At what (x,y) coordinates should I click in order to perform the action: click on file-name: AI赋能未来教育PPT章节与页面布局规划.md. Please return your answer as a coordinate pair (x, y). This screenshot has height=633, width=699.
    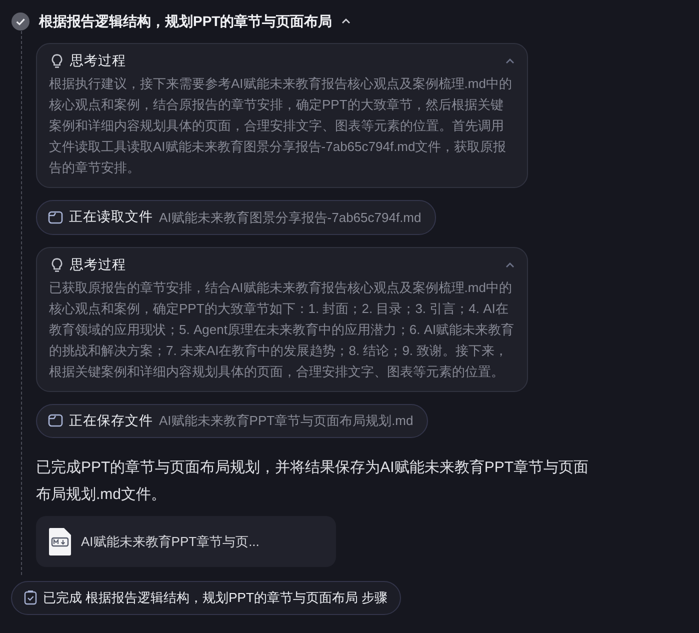
    Looking at the image, I should click on (286, 421).